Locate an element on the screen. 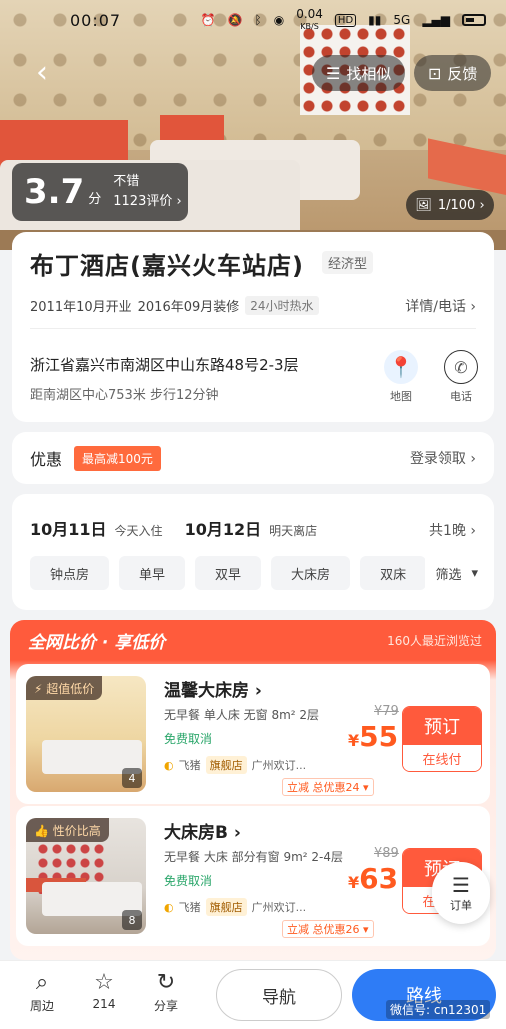 This screenshot has height=1029, width=506. room-filter-chips: 钟点房 单早 双早 大床房 双床 is located at coordinates (228, 573).